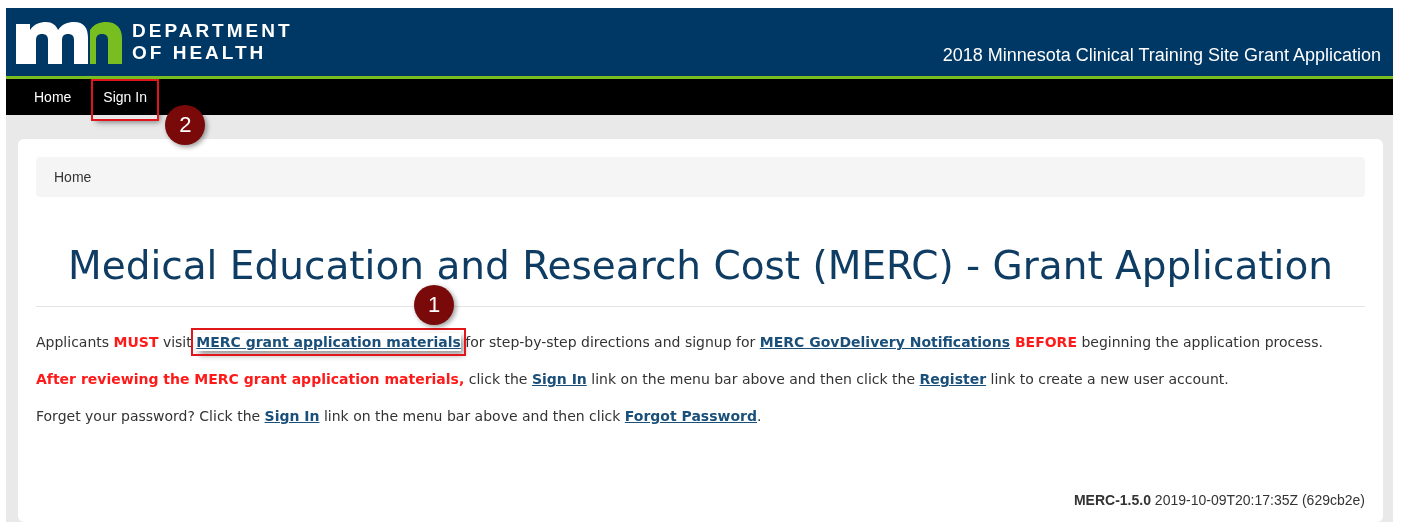 Image resolution: width=1411 pixels, height=531 pixels. What do you see at coordinates (1218, 500) in the screenshot?
I see `version-info: MERC-1.5.0 2019-10-09T20:17:35Z (629cb2e)` at bounding box center [1218, 500].